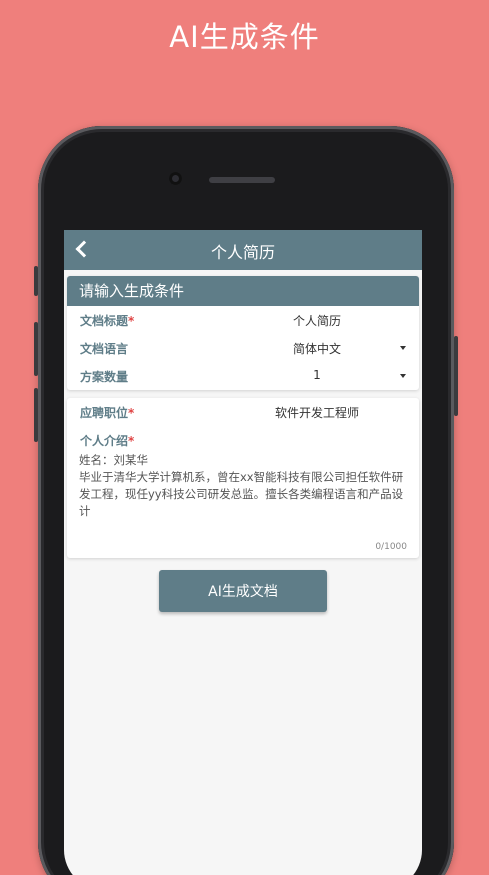 The width and height of the screenshot is (489, 875). What do you see at coordinates (107, 413) in the screenshot?
I see `position-label: 应聘职位*` at bounding box center [107, 413].